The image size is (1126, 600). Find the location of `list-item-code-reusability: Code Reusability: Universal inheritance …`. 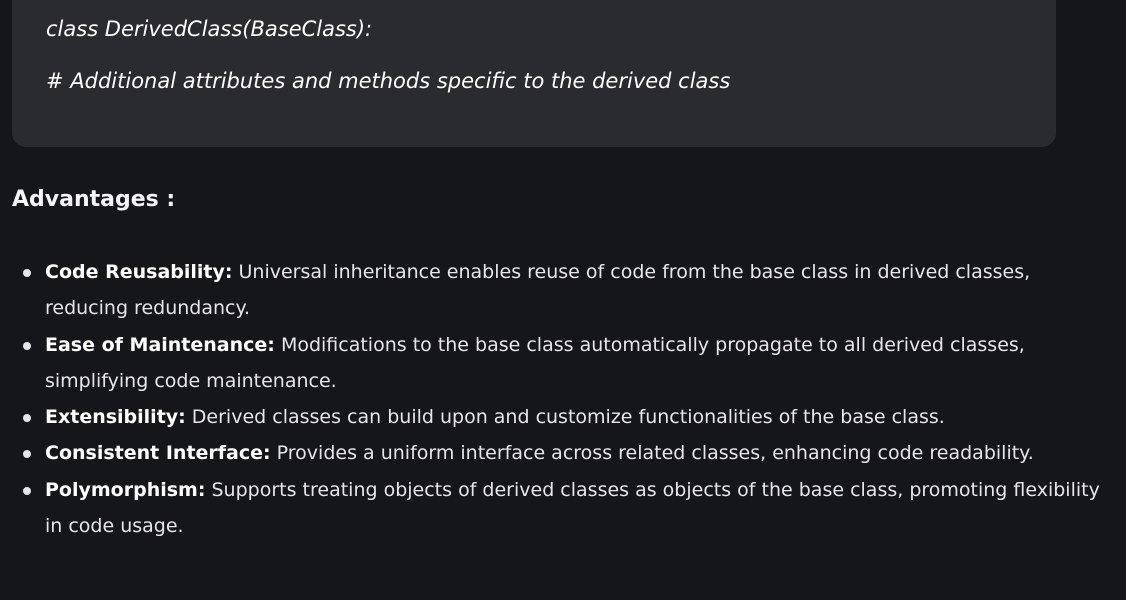

list-item-code-reusability: Code Reusability: Universal inheritance … is located at coordinates (550, 290).